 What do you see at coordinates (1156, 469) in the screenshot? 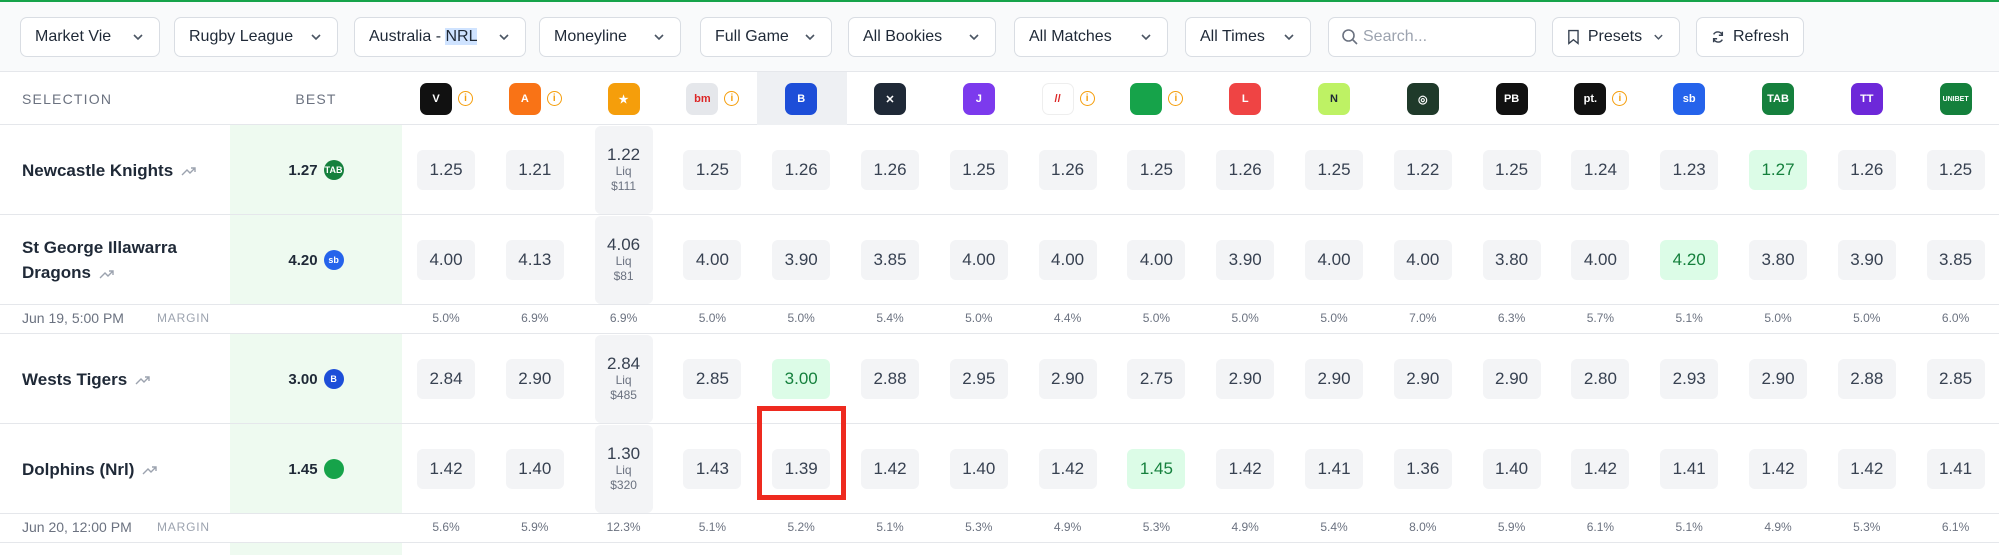
I see `odds-cell: 1.45` at bounding box center [1156, 469].